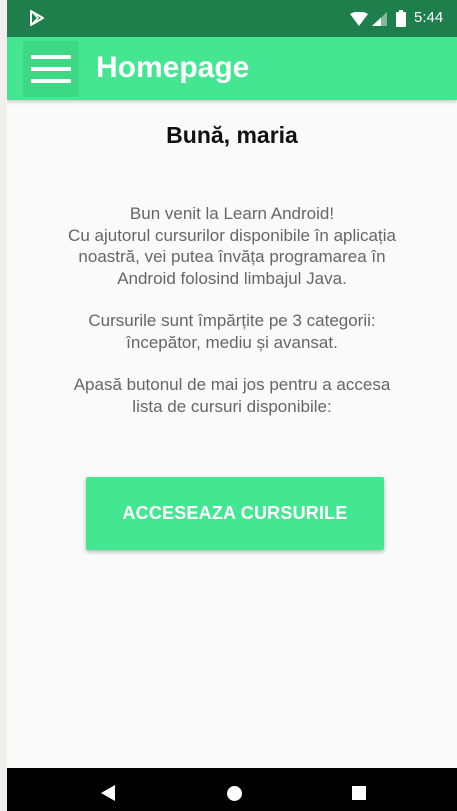 The width and height of the screenshot is (457, 811). Describe the element at coordinates (51, 57) in the screenshot. I see `hamburger-menu-icon` at that location.